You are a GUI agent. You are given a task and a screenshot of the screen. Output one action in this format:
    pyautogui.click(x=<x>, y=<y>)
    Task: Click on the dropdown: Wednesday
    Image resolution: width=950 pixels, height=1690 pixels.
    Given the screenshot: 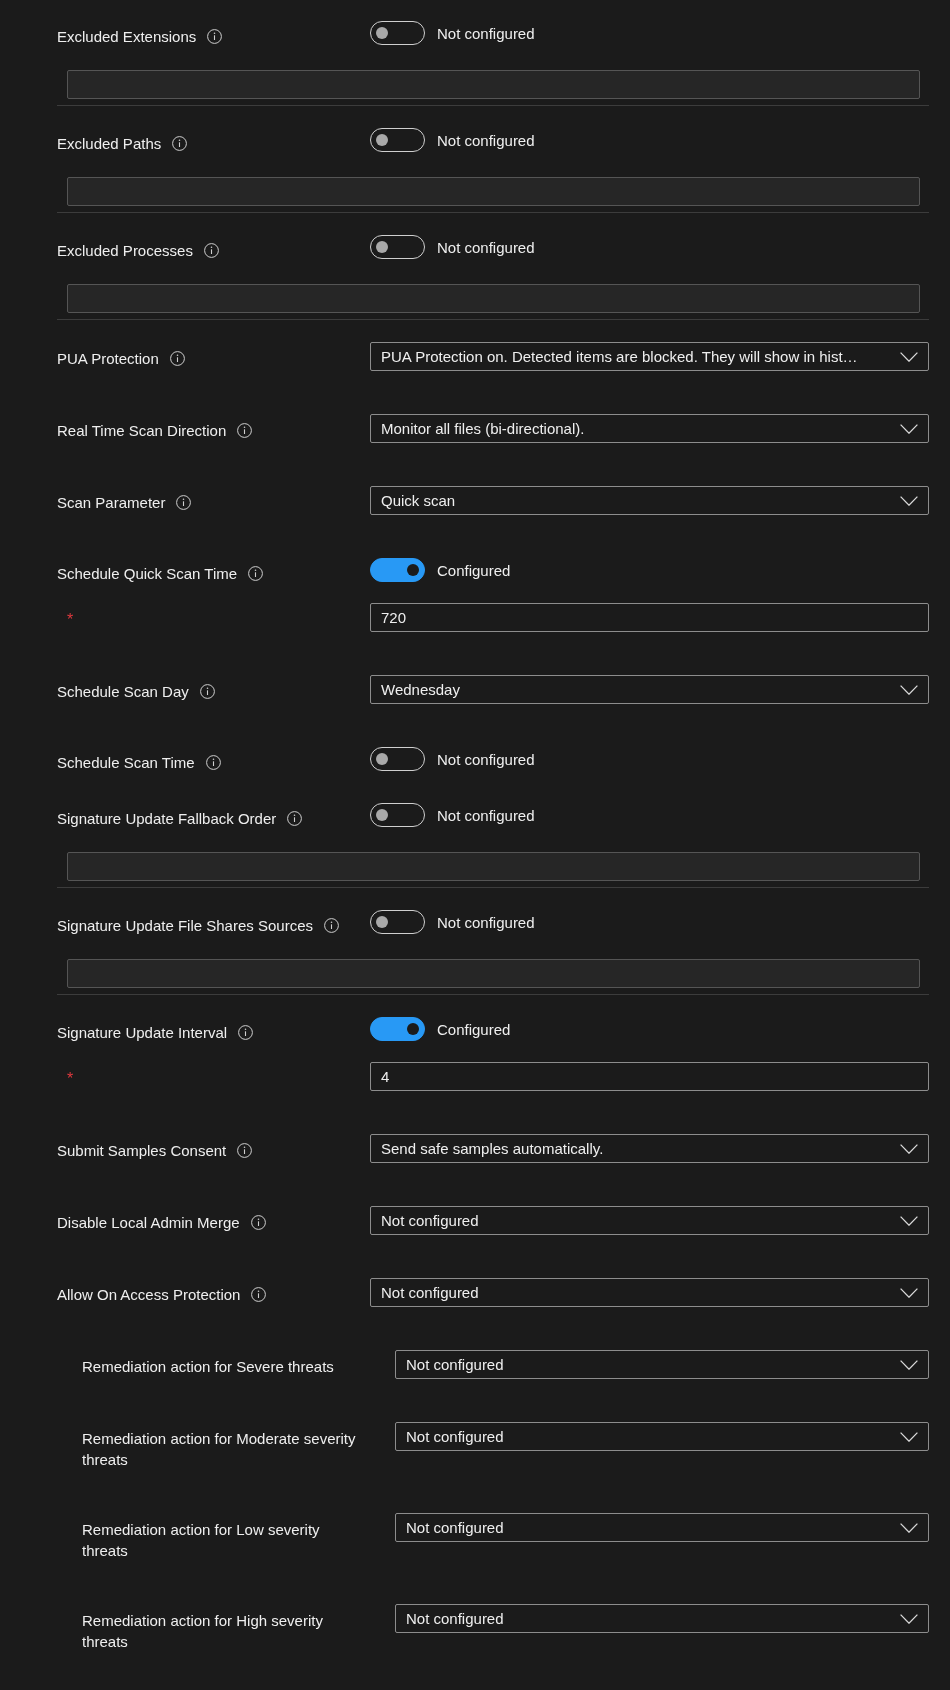 What is the action you would take?
    pyautogui.click(x=649, y=689)
    